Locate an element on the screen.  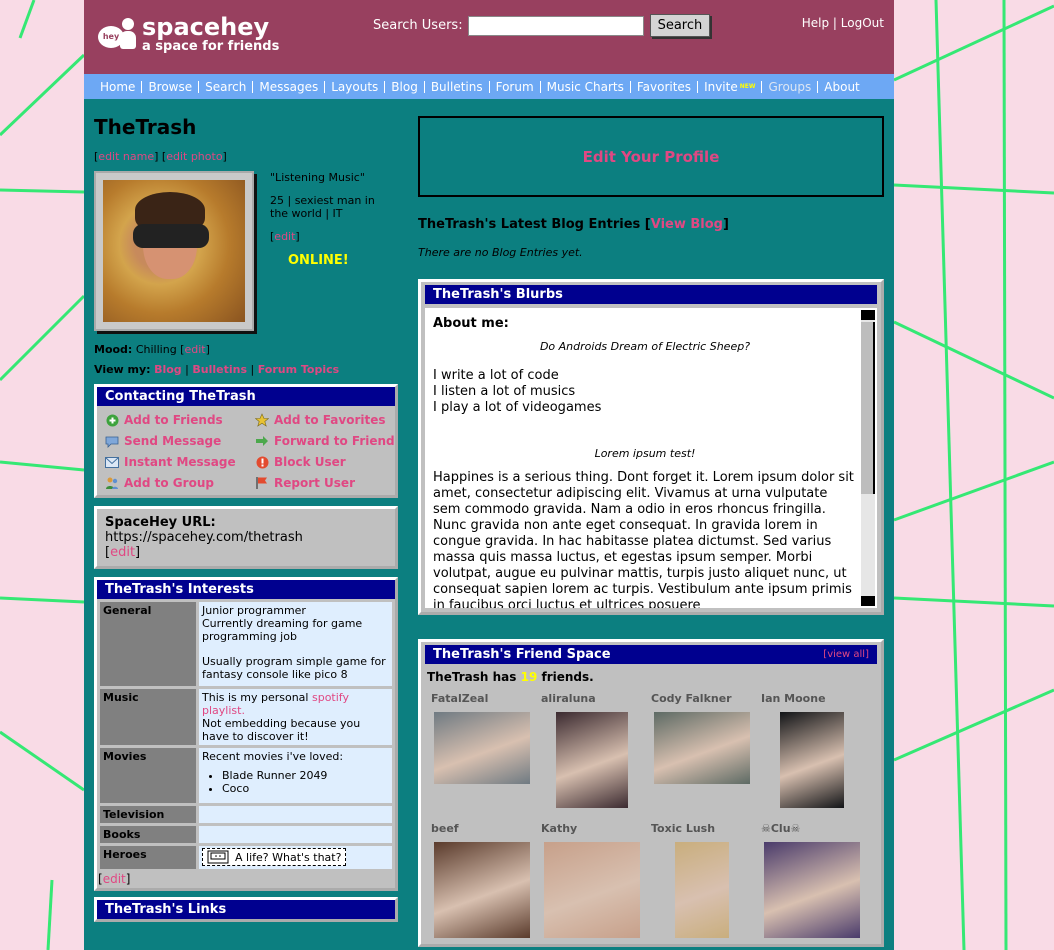
friend-card: Cody Falkner is located at coordinates (702, 750).